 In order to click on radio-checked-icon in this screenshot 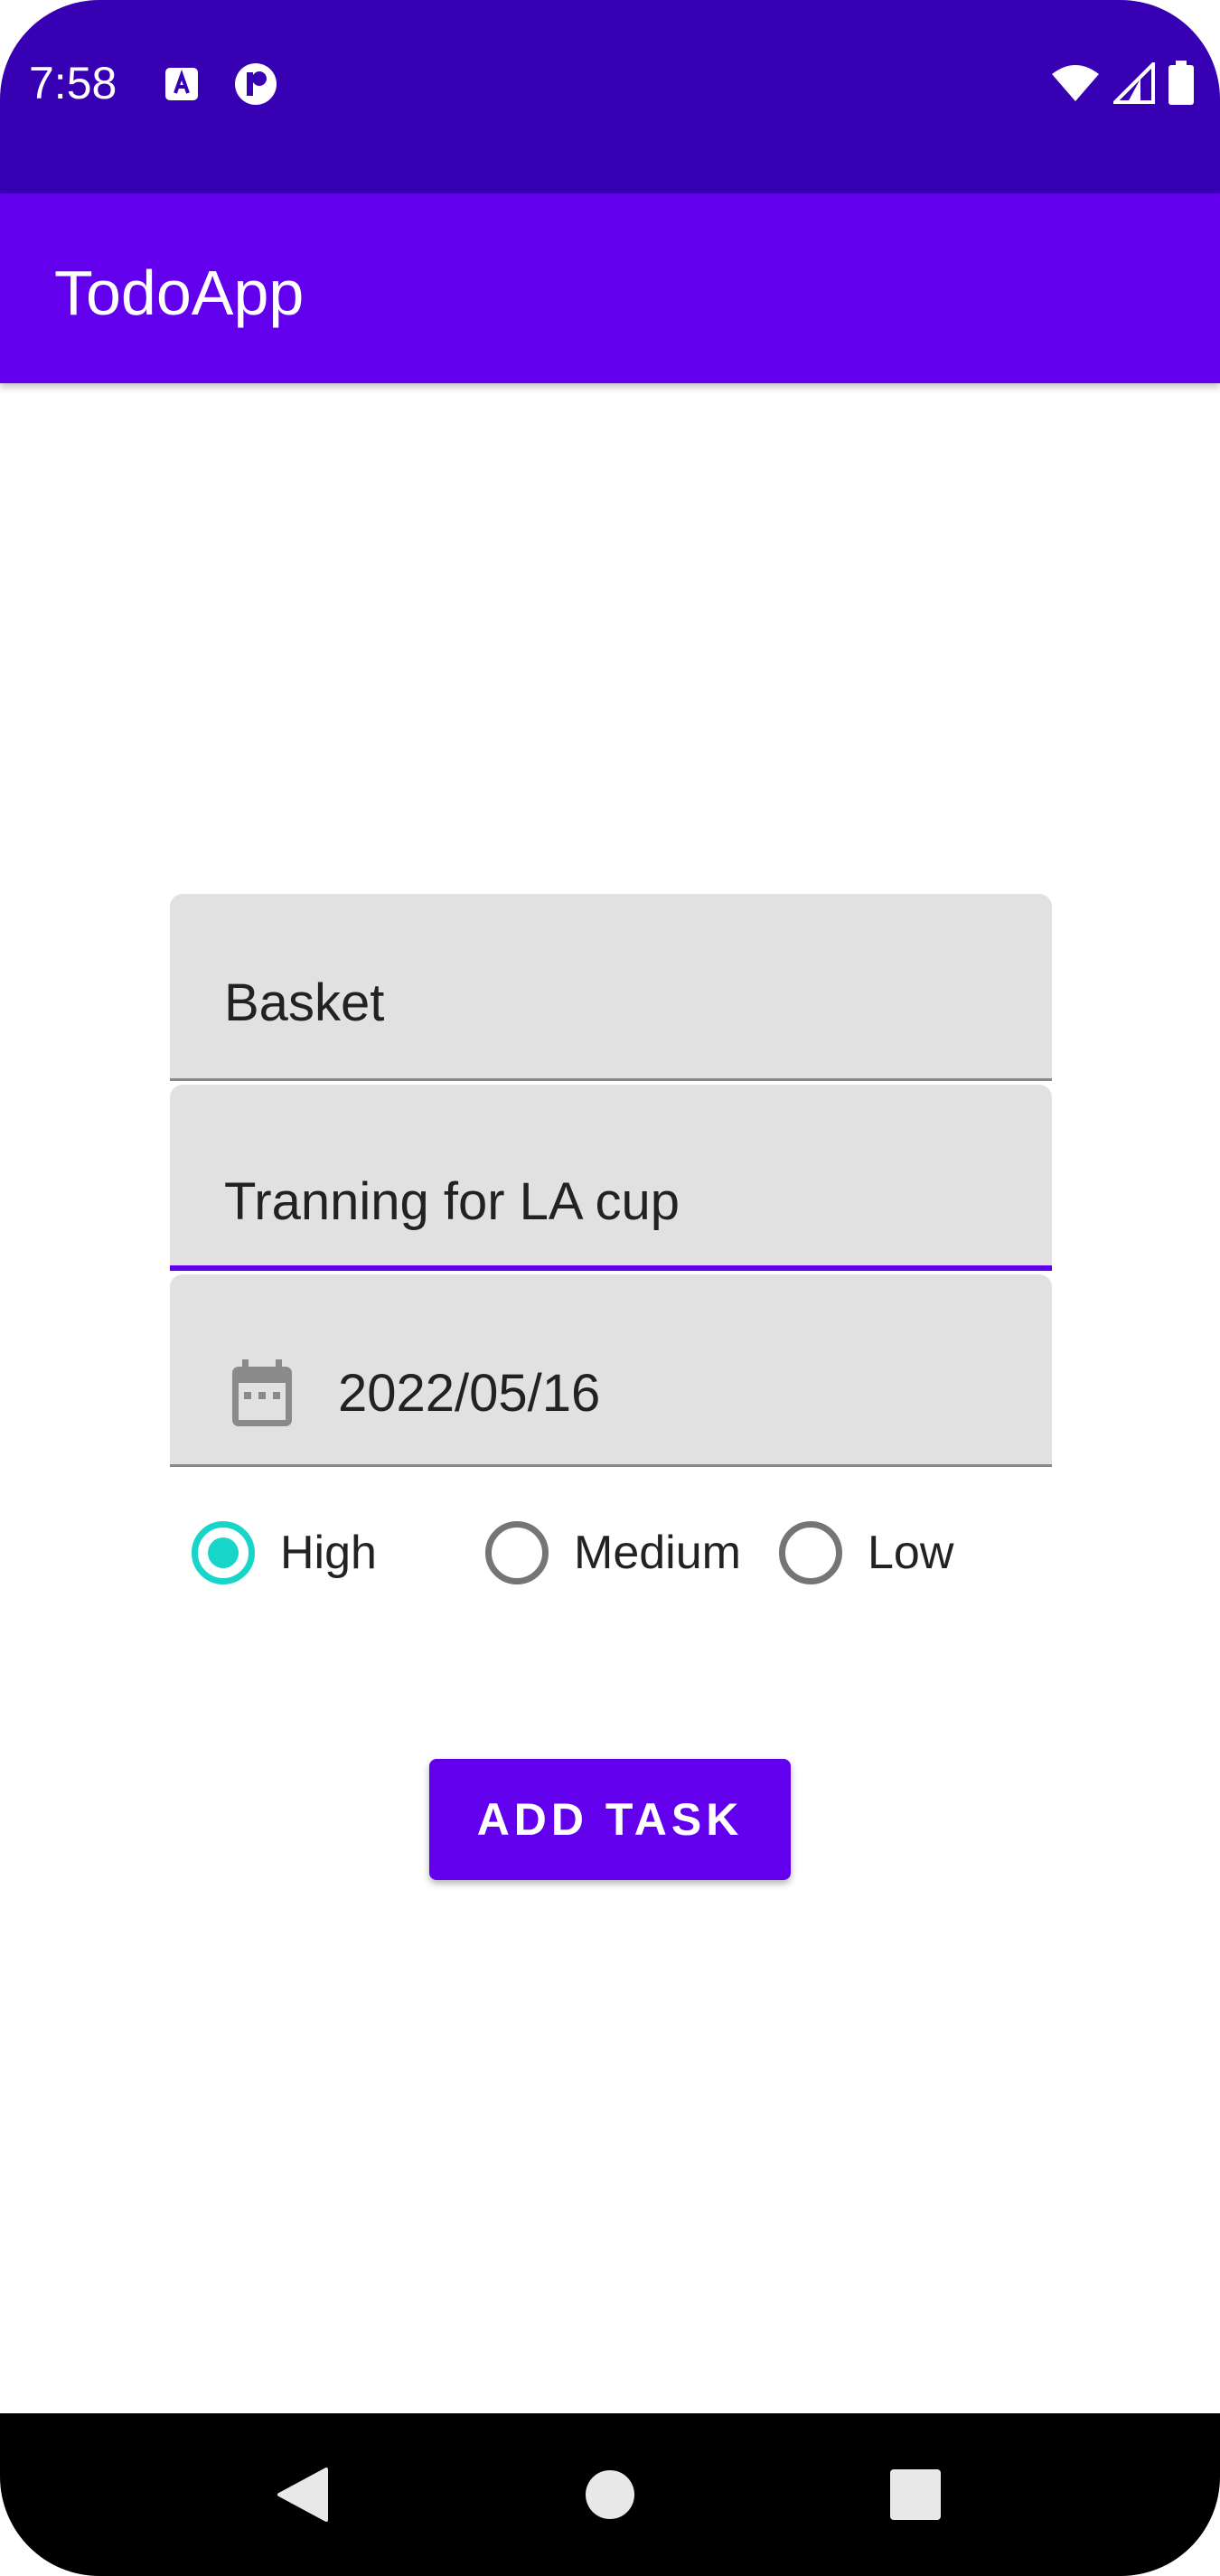, I will do `click(223, 1552)`.